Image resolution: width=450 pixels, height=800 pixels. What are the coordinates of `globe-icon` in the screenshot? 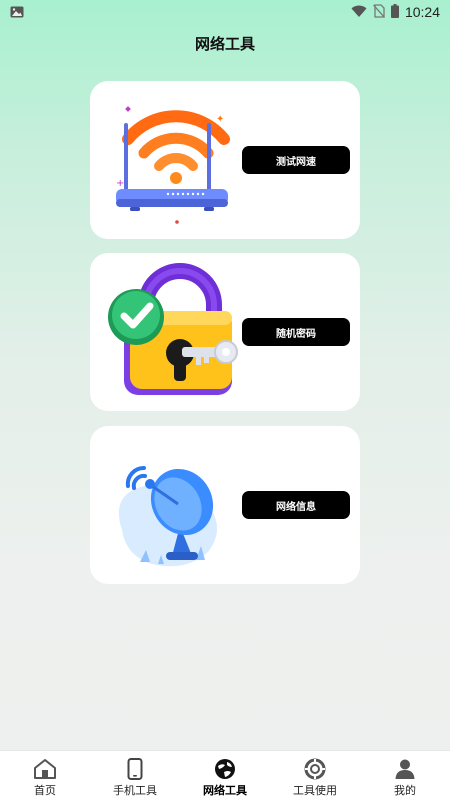 It's located at (225, 769).